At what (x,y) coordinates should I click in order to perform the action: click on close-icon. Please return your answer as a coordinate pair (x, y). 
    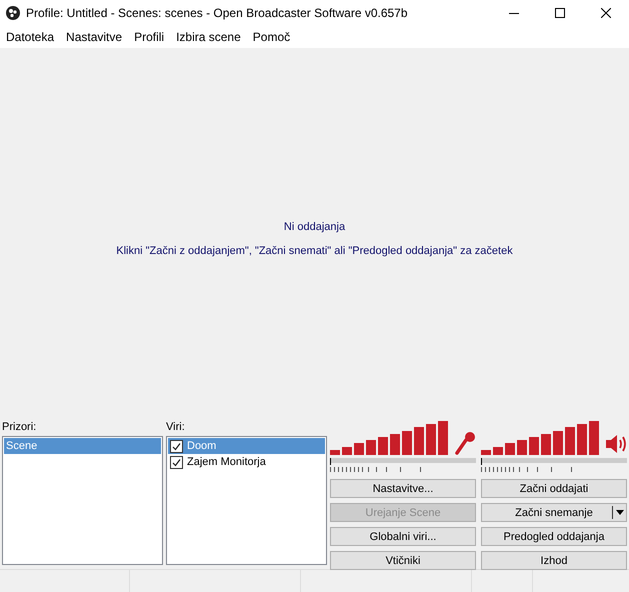
    Looking at the image, I should click on (606, 13).